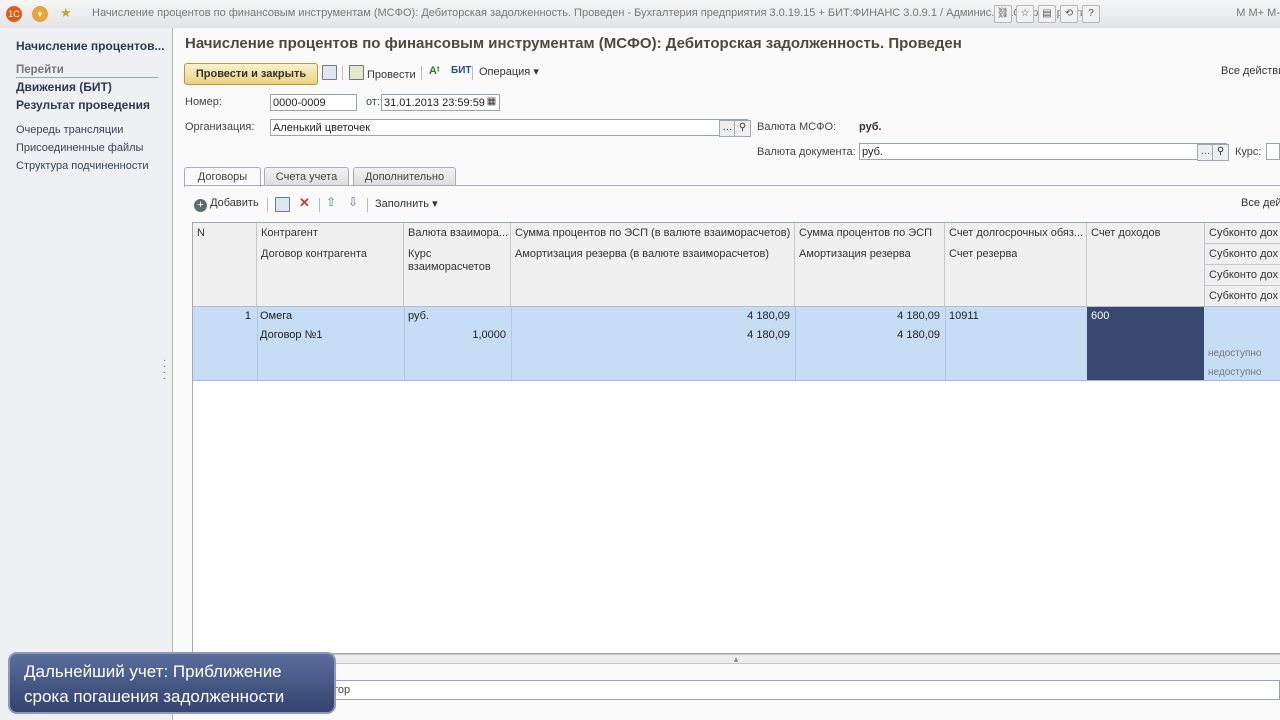  Describe the element at coordinates (440, 102) in the screenshot. I see `date-field: 31.01.2013 23:59:59` at that location.